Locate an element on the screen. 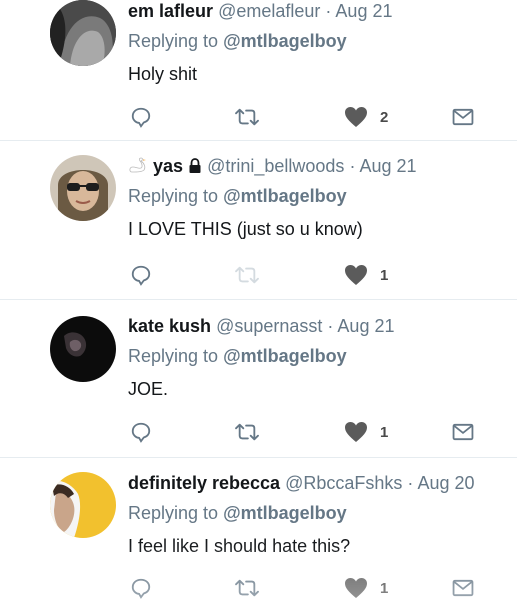 This screenshot has width=517, height=601. tweet-header: kate kush @supernasst · Aug 21 is located at coordinates (312, 326).